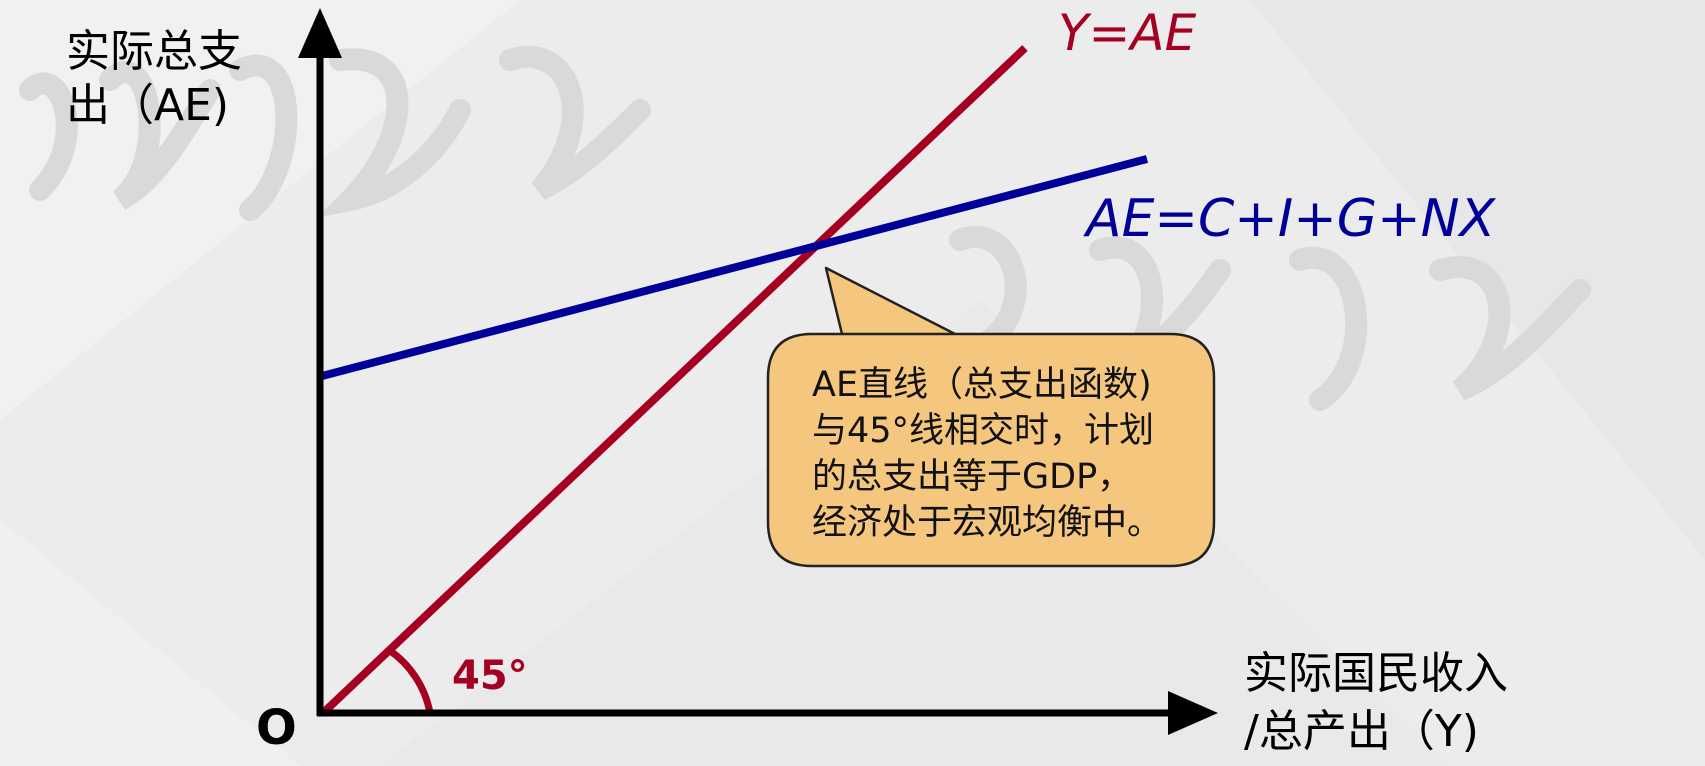 The height and width of the screenshot is (766, 1705). What do you see at coordinates (987, 523) in the screenshot?
I see `callout-line-4: 经济处于宏观均衡中。` at bounding box center [987, 523].